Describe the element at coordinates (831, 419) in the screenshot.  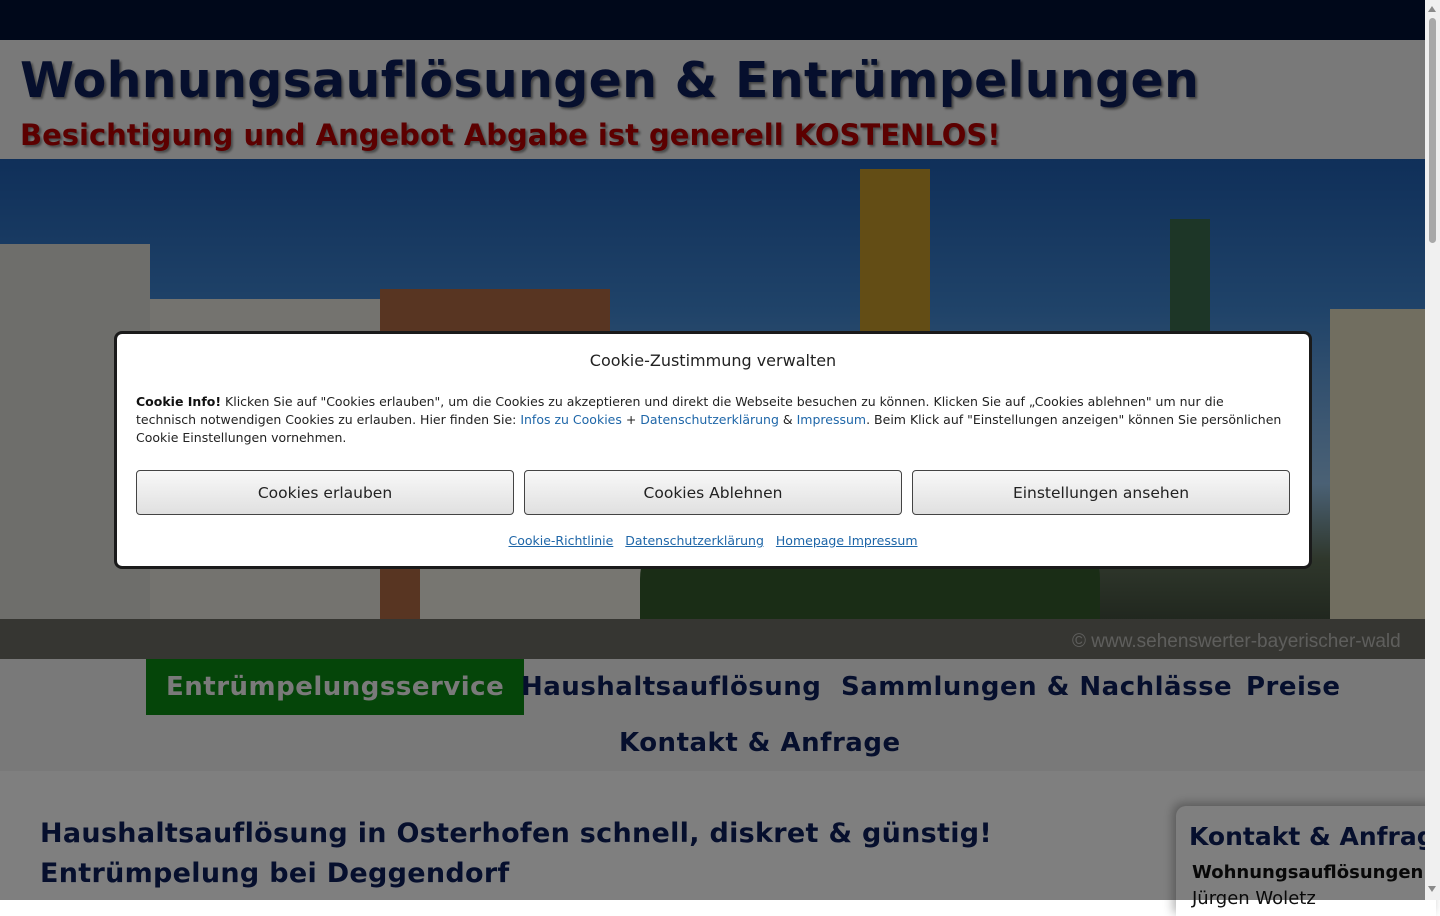
I see `imprint-link: Impressum` at that location.